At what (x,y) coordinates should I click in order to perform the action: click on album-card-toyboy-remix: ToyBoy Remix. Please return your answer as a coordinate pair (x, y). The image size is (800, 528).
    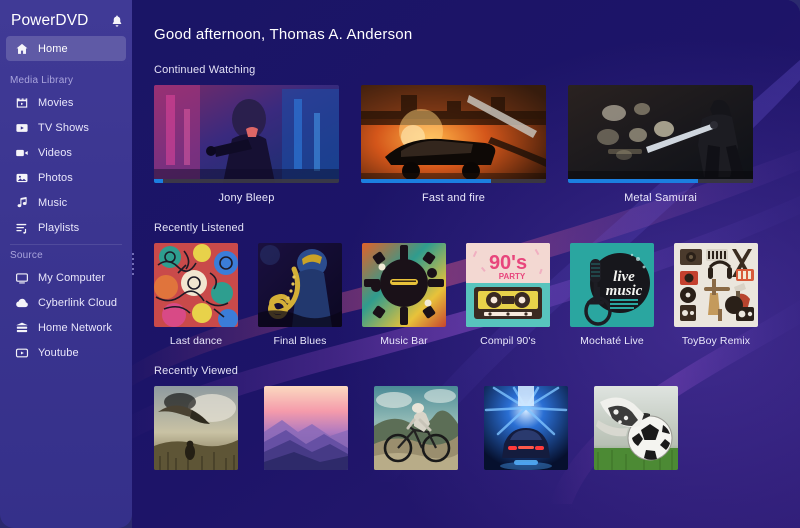
    Looking at the image, I should click on (716, 295).